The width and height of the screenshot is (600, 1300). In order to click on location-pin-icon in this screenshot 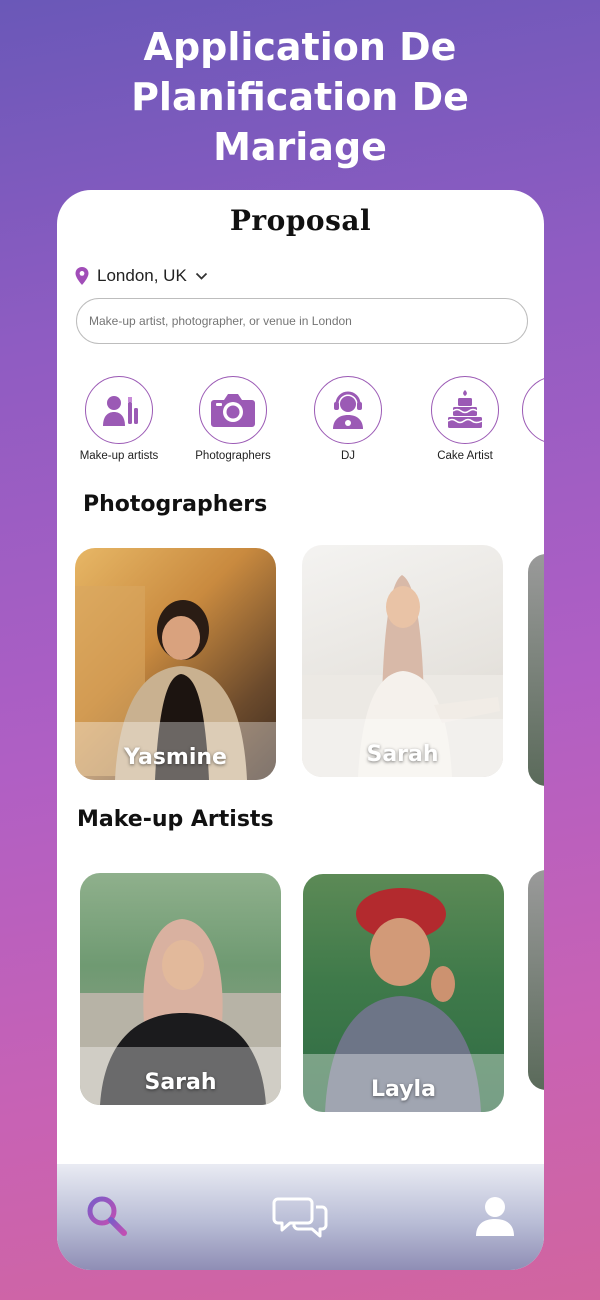, I will do `click(82, 276)`.